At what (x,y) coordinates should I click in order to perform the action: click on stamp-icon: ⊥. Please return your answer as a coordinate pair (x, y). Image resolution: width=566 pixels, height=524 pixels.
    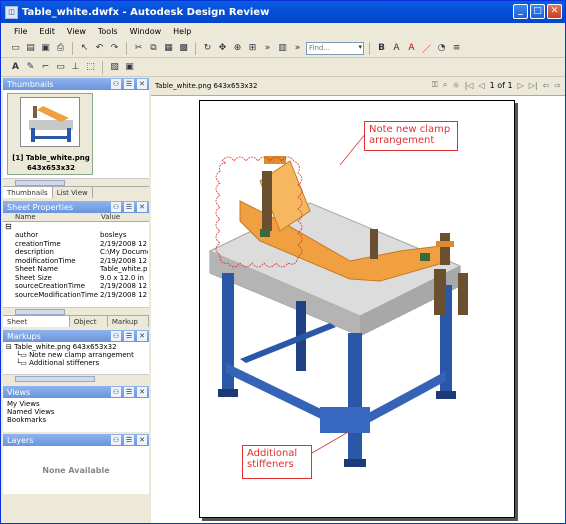
    Looking at the image, I should click on (75, 67).